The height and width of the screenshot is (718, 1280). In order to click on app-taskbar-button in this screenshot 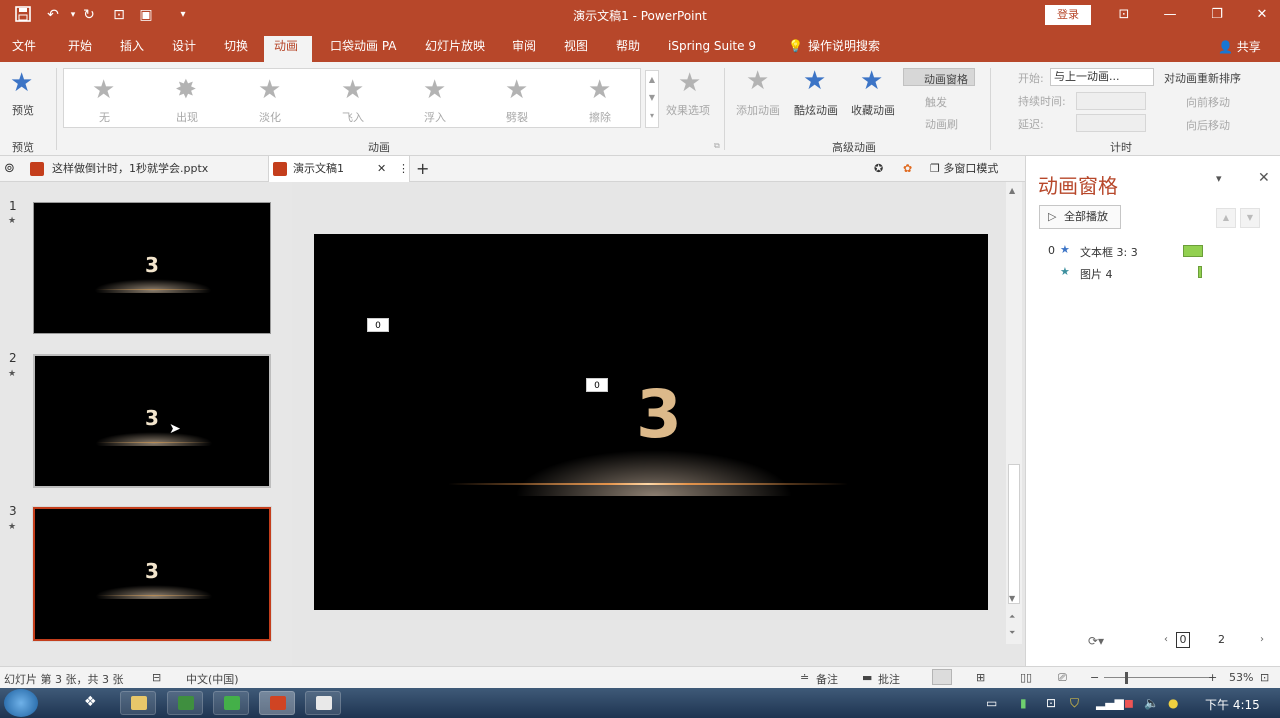, I will do `click(185, 703)`.